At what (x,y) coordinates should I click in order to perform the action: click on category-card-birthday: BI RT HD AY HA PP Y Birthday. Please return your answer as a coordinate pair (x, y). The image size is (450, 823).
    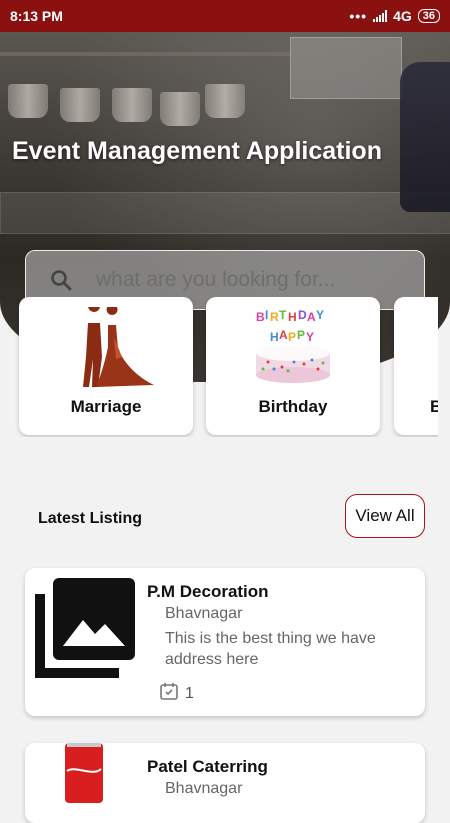
    Looking at the image, I should click on (293, 366).